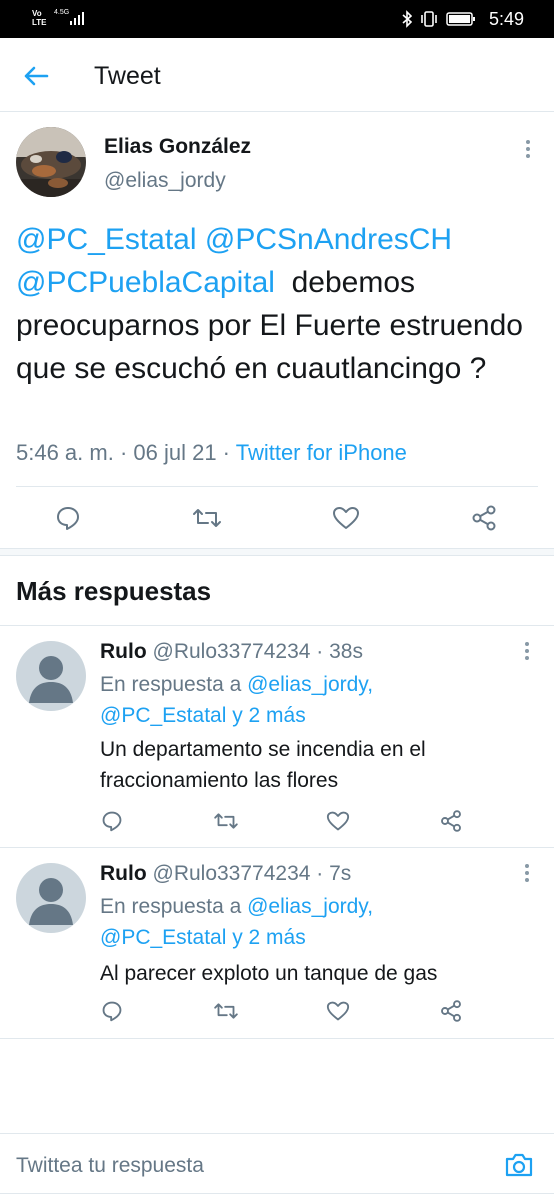  What do you see at coordinates (70, 17) in the screenshot?
I see `signal-icon: 4.5G` at bounding box center [70, 17].